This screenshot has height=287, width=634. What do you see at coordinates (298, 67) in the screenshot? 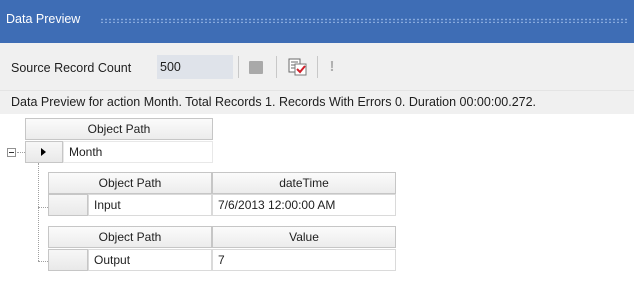
I see `preview-document-check-icon` at bounding box center [298, 67].